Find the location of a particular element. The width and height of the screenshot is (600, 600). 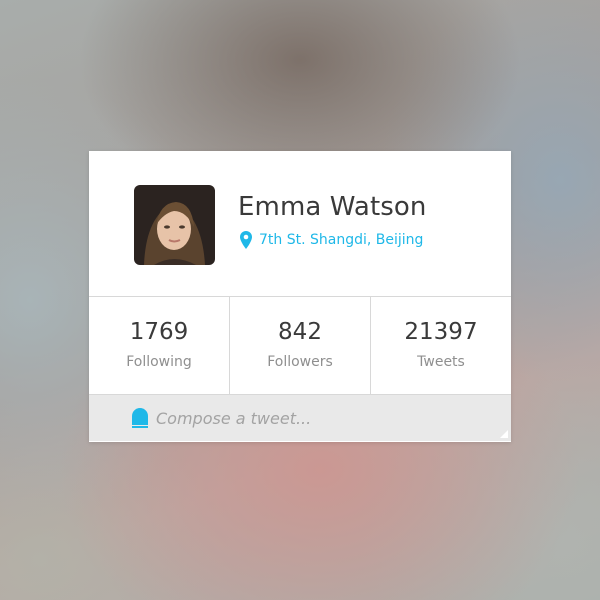

stat-label: Tweets is located at coordinates (441, 362).